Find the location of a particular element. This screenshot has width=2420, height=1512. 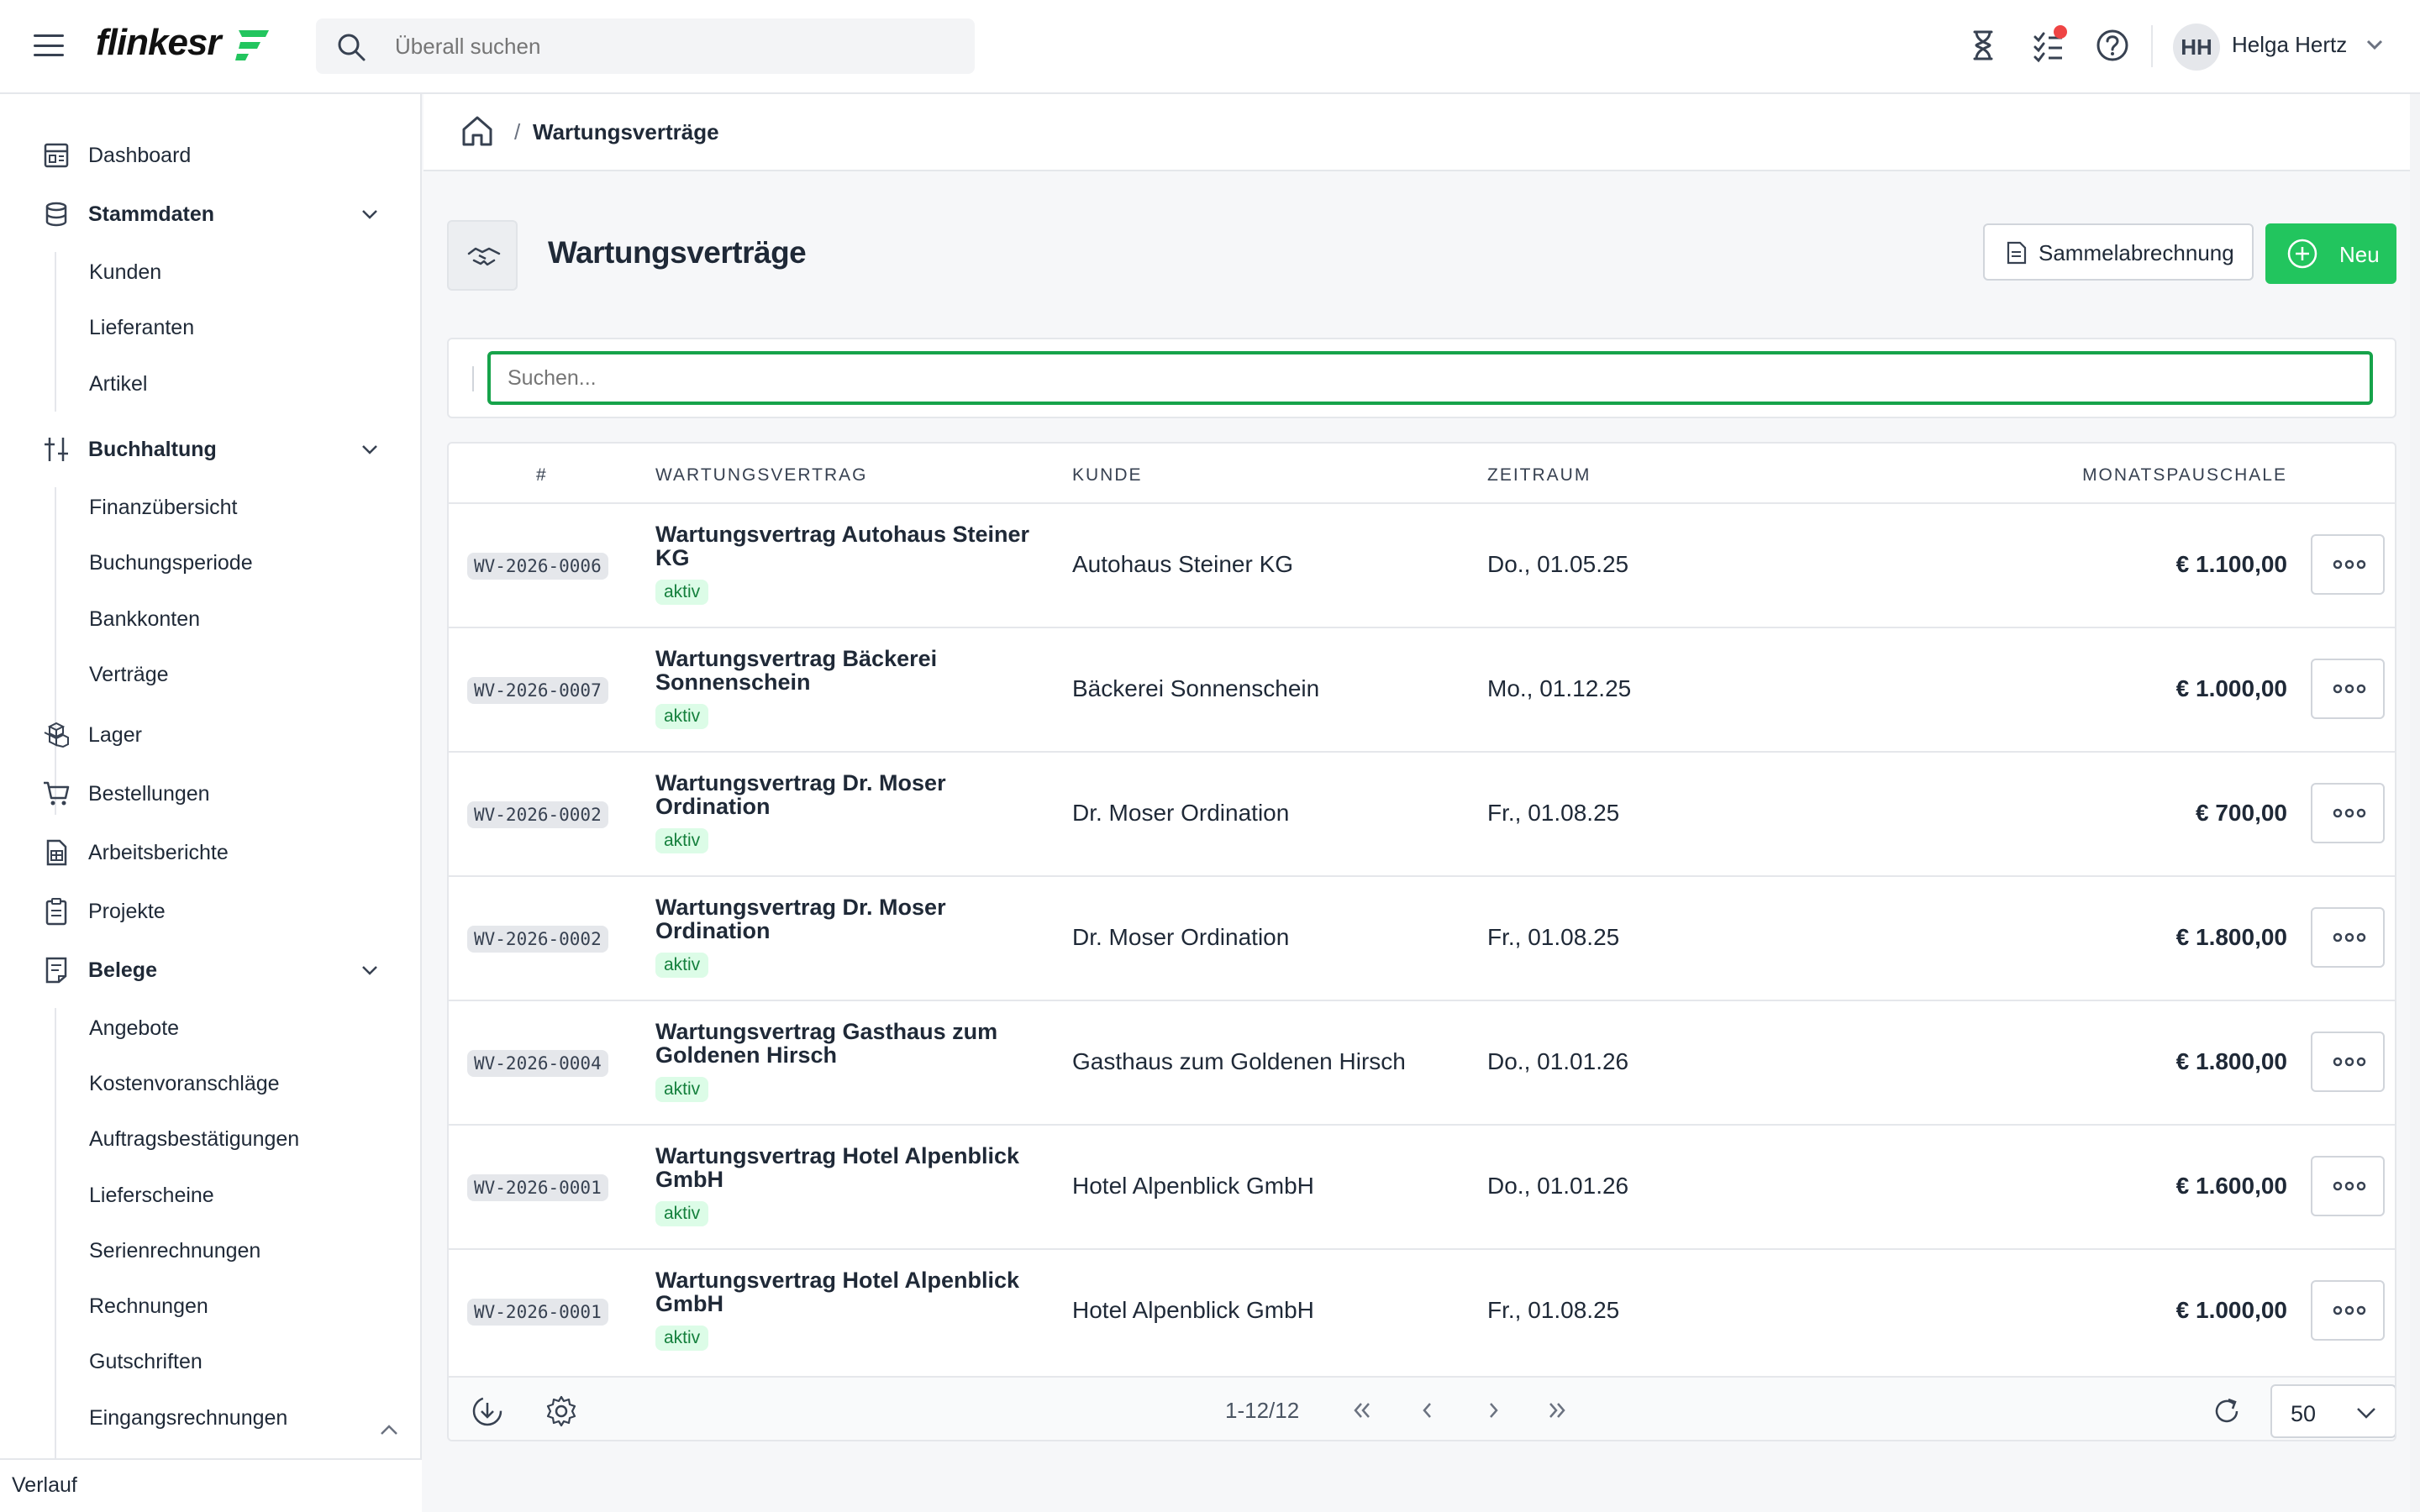

sammelabrechnung-button: Sammelabrechnung is located at coordinates (2118, 252).